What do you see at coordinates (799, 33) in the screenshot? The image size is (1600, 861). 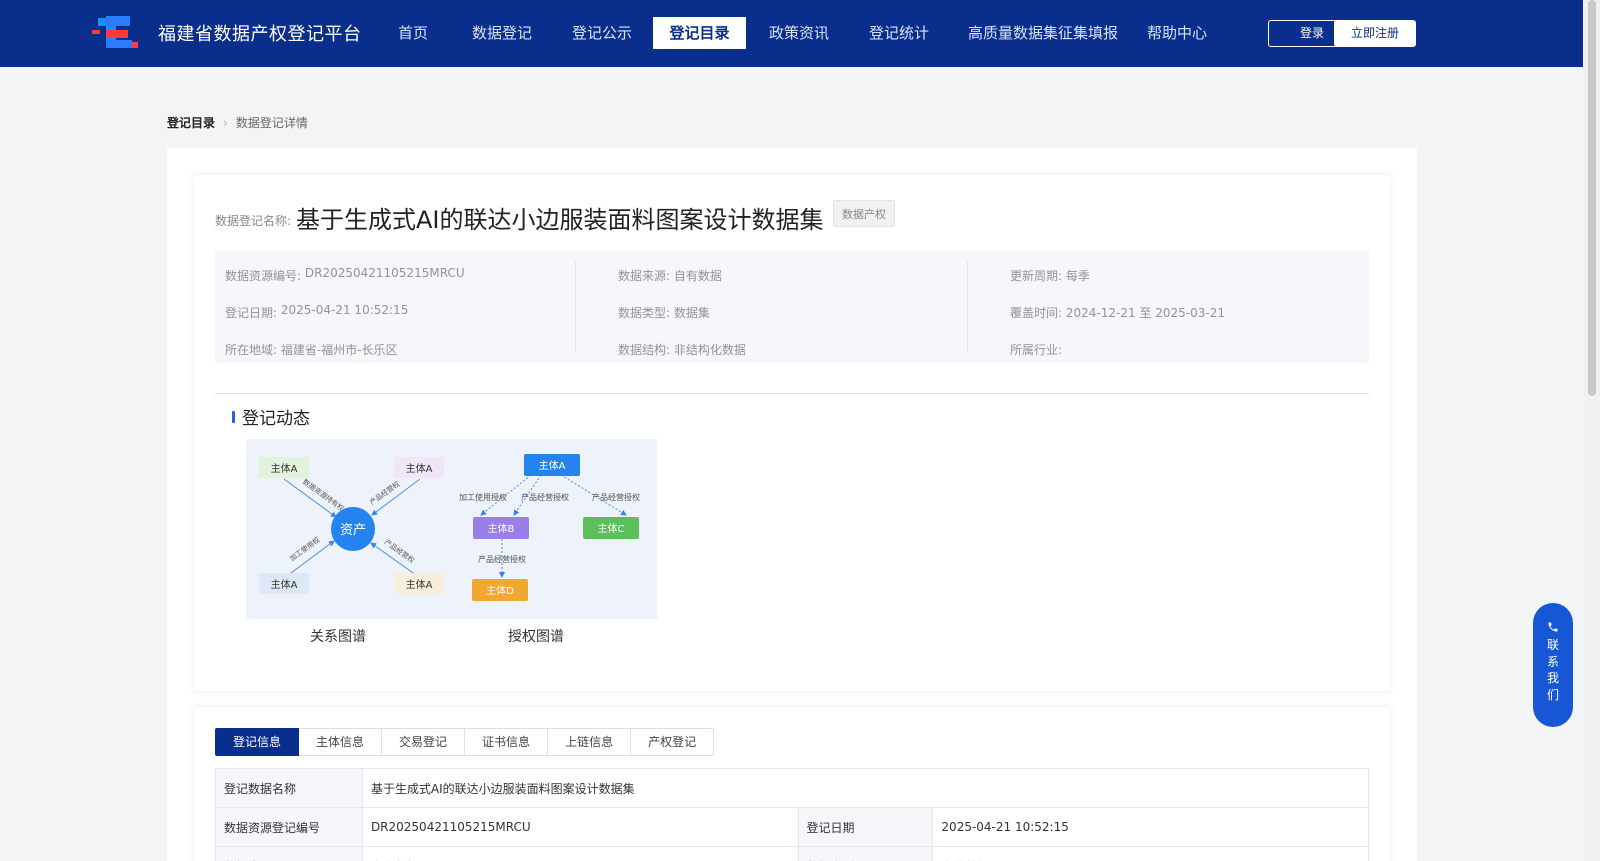 I see `nav-policy-news: 政策资讯` at bounding box center [799, 33].